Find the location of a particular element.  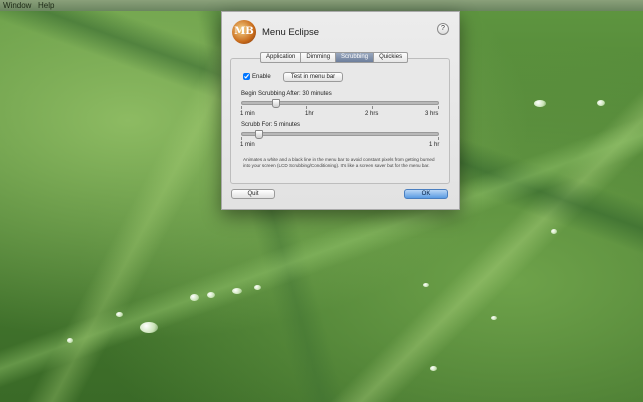

begin-tick-label-1hr: 1hr is located at coordinates (309, 114).